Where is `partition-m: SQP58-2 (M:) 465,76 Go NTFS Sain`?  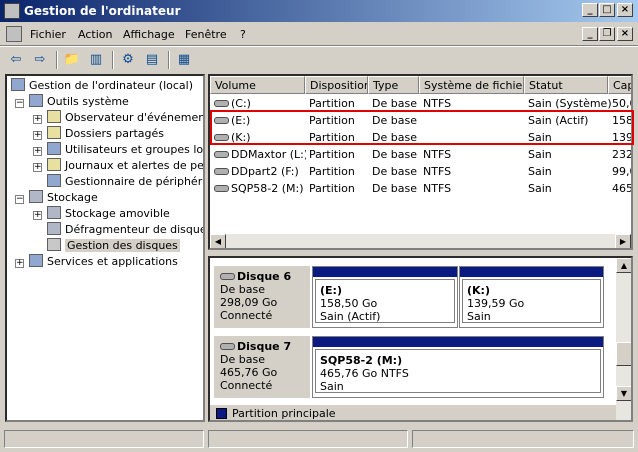
partition-m: SQP58-2 (M:) 465,76 Go NTFS Sain is located at coordinates (458, 367).